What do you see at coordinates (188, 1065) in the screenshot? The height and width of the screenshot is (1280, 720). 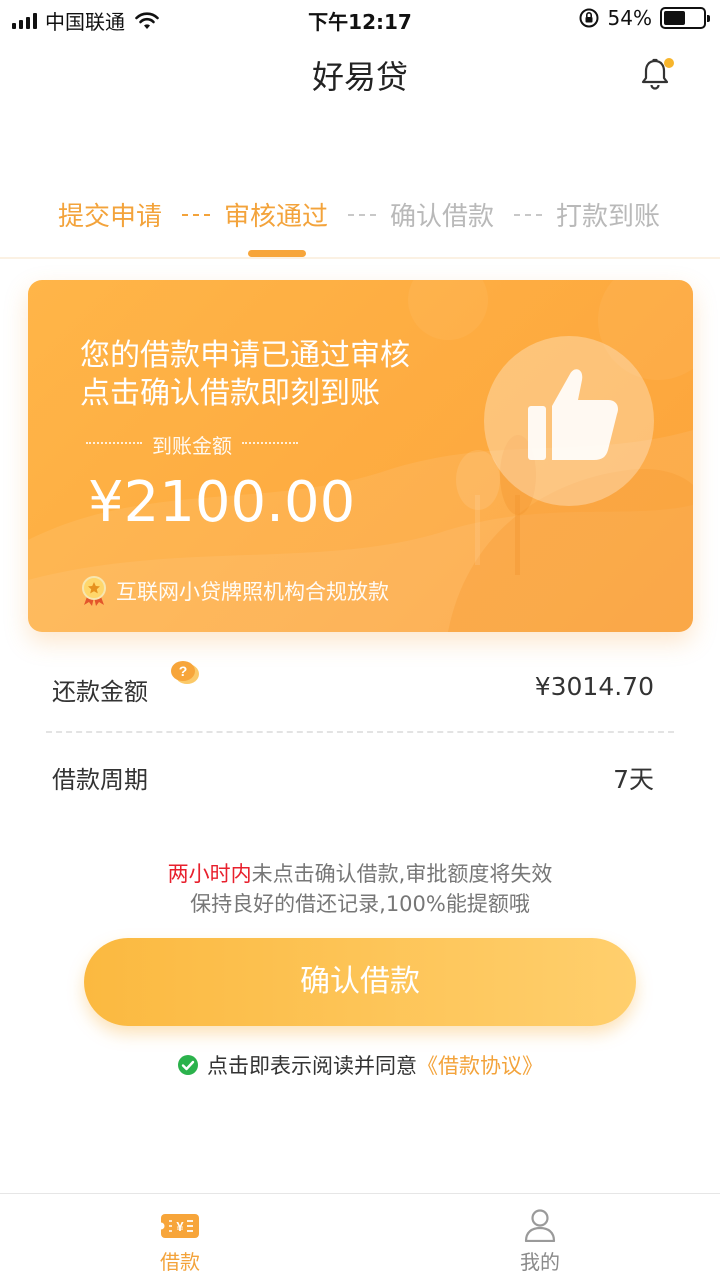 I see `checked-icon` at bounding box center [188, 1065].